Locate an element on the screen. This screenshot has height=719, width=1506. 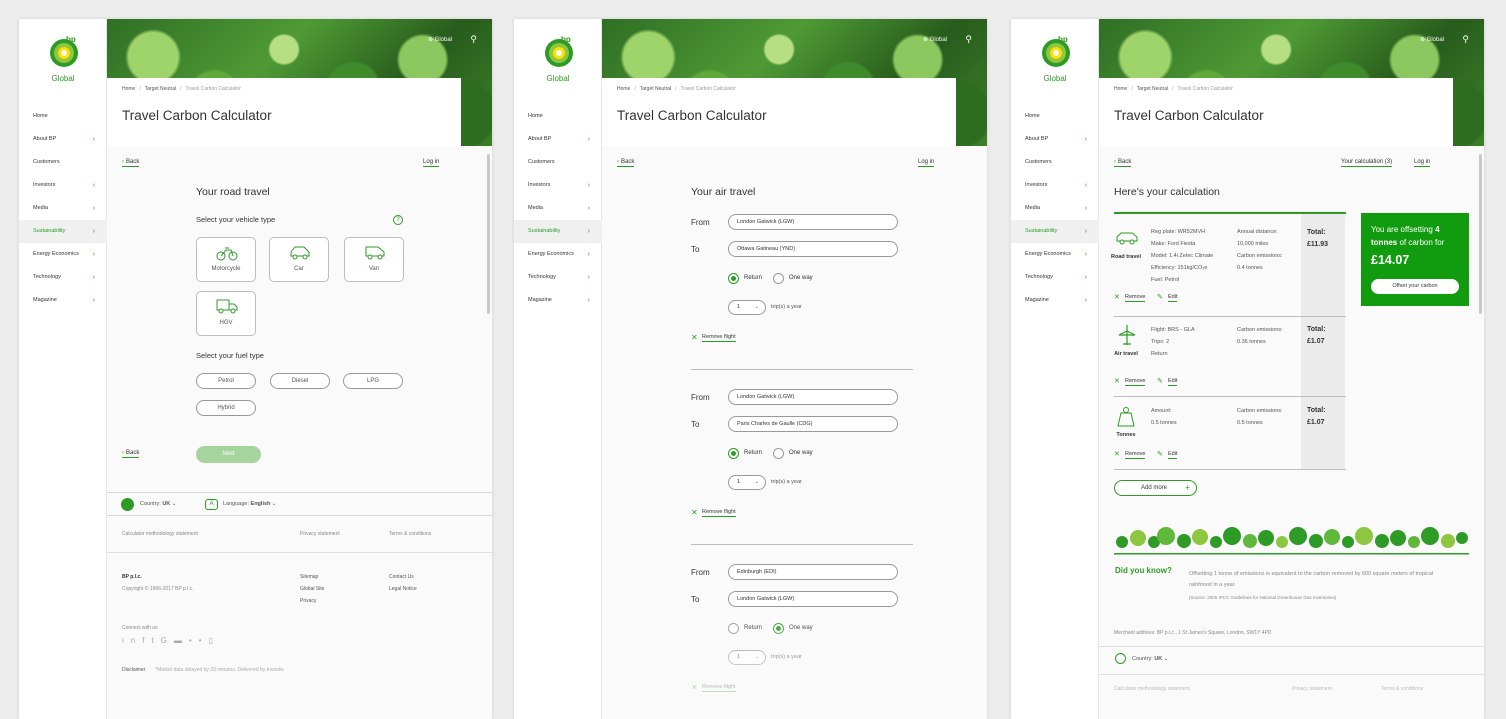
flight-1-return-radio is located at coordinates (733, 278).